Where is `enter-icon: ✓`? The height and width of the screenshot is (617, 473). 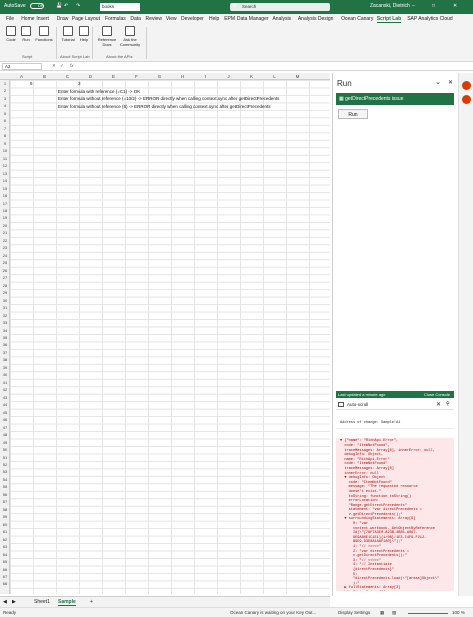 enter-icon: ✓ is located at coordinates (62, 66).